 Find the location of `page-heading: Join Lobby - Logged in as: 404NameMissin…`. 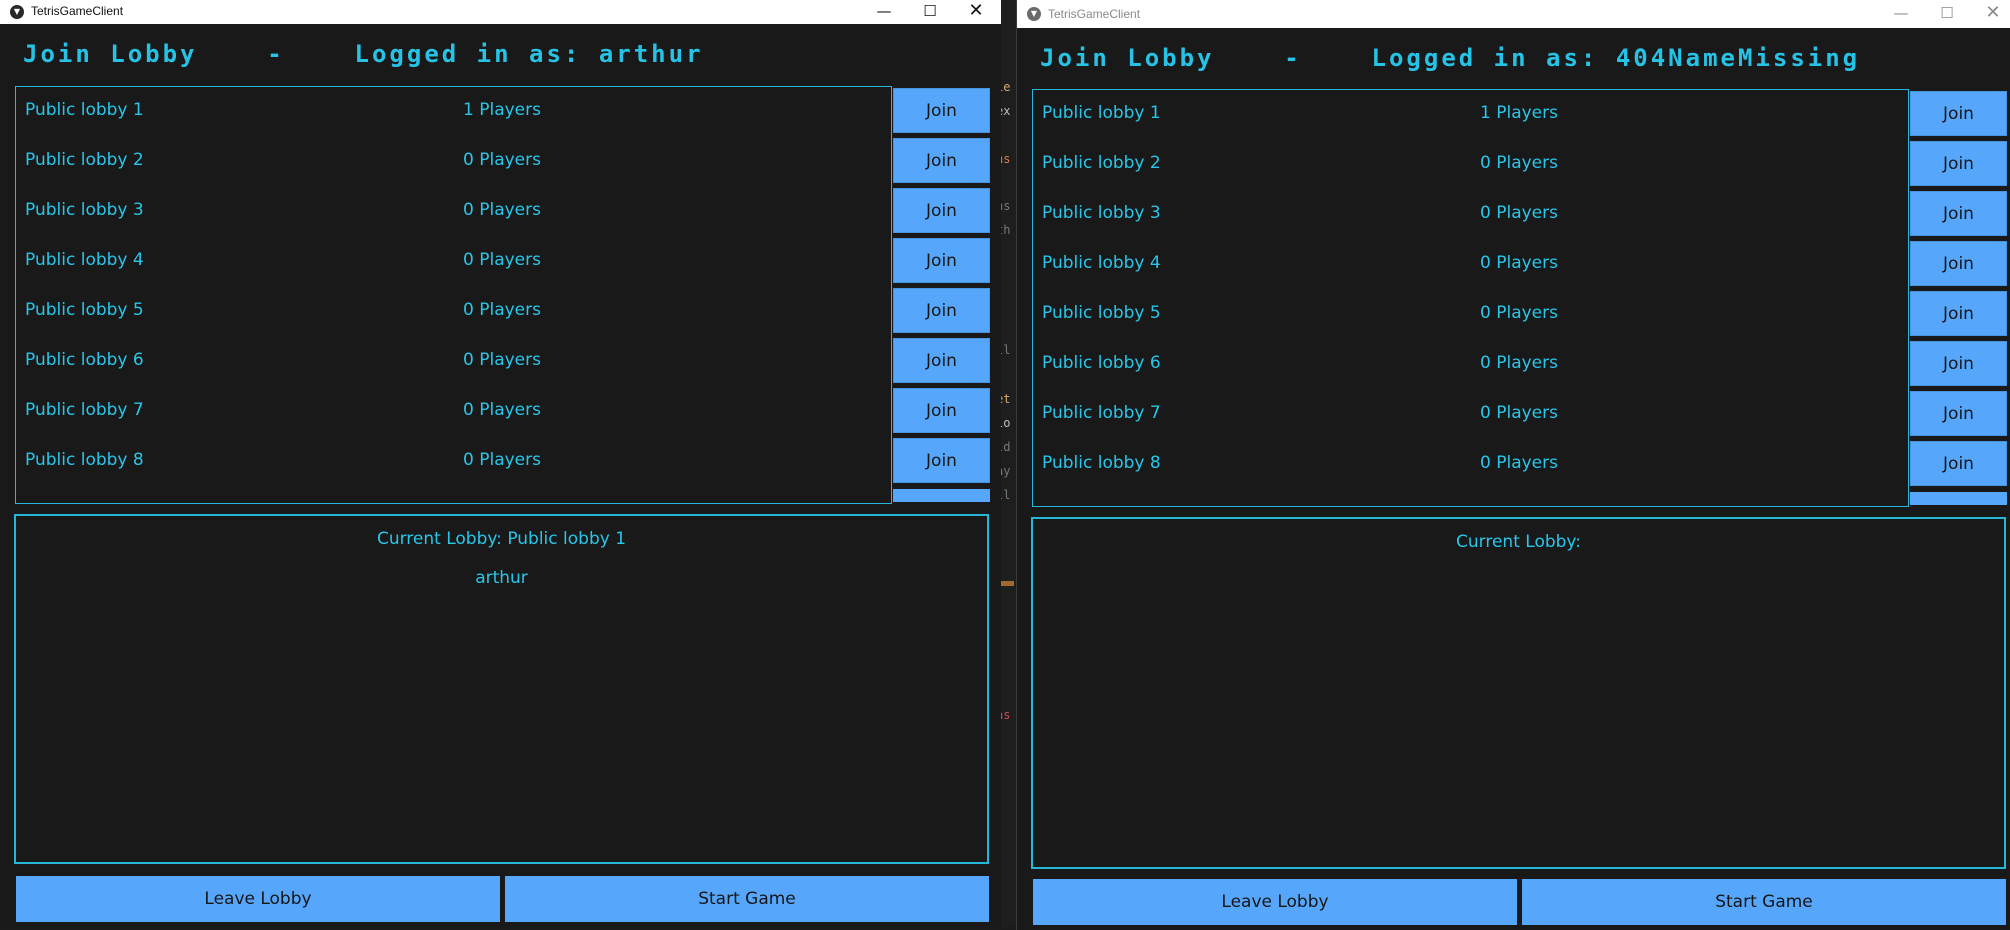

page-heading: Join Lobby - Logged in as: 404NameMissin… is located at coordinates (1450, 58).